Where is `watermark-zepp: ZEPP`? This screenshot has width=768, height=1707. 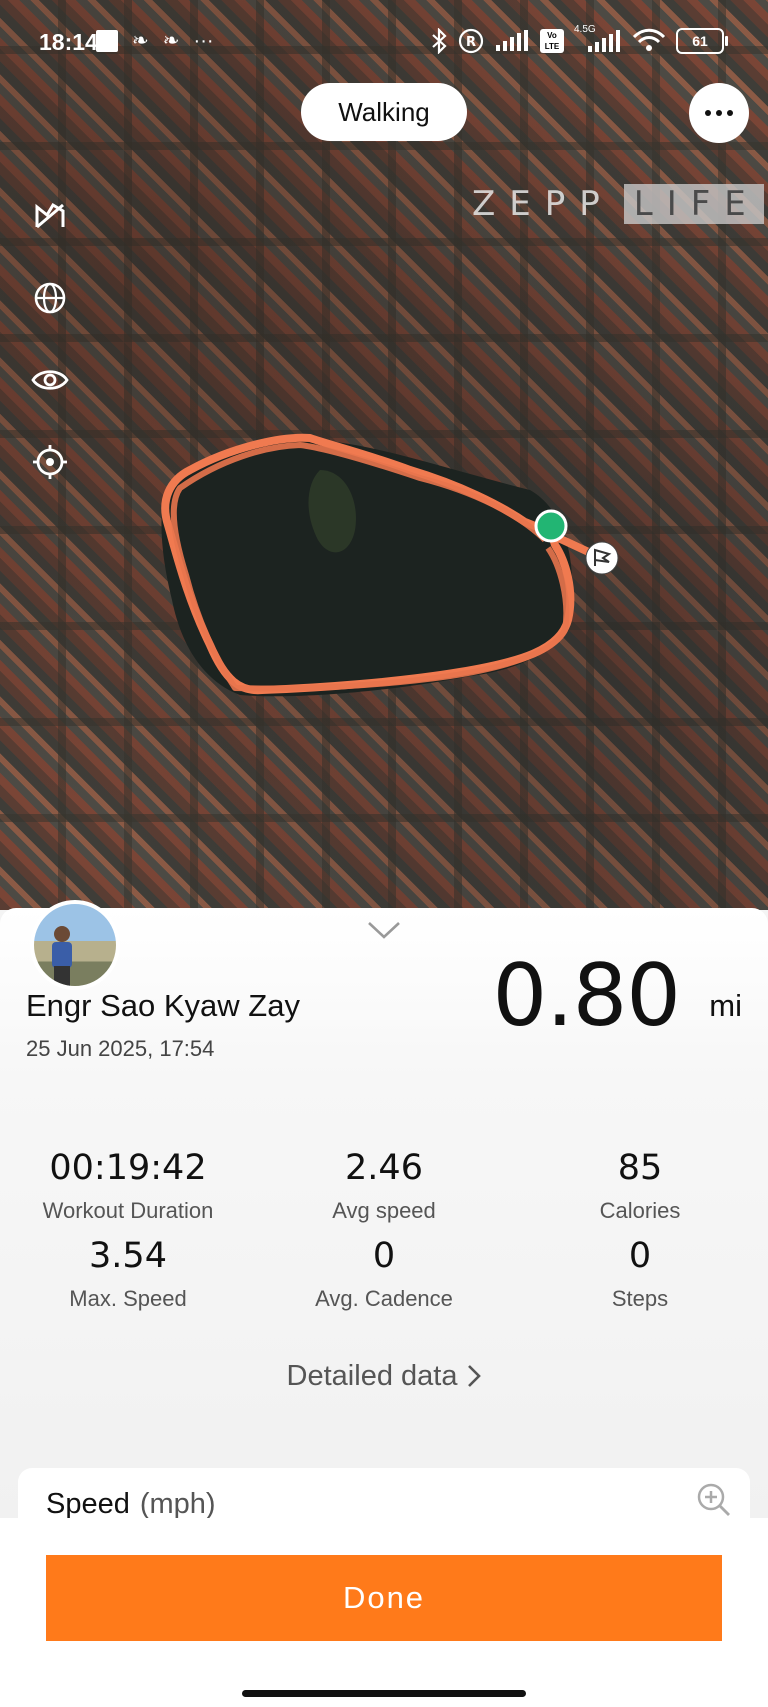
watermark-zepp: ZEPP is located at coordinates (543, 204).